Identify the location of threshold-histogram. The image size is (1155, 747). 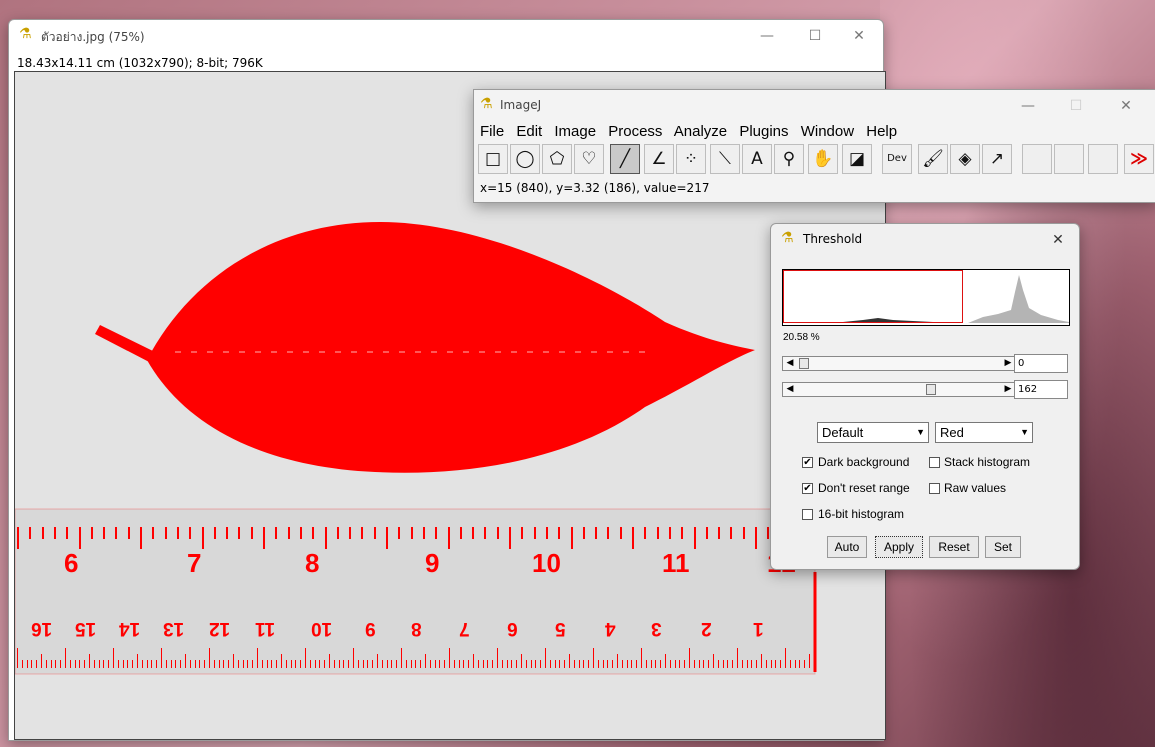
(926, 297).